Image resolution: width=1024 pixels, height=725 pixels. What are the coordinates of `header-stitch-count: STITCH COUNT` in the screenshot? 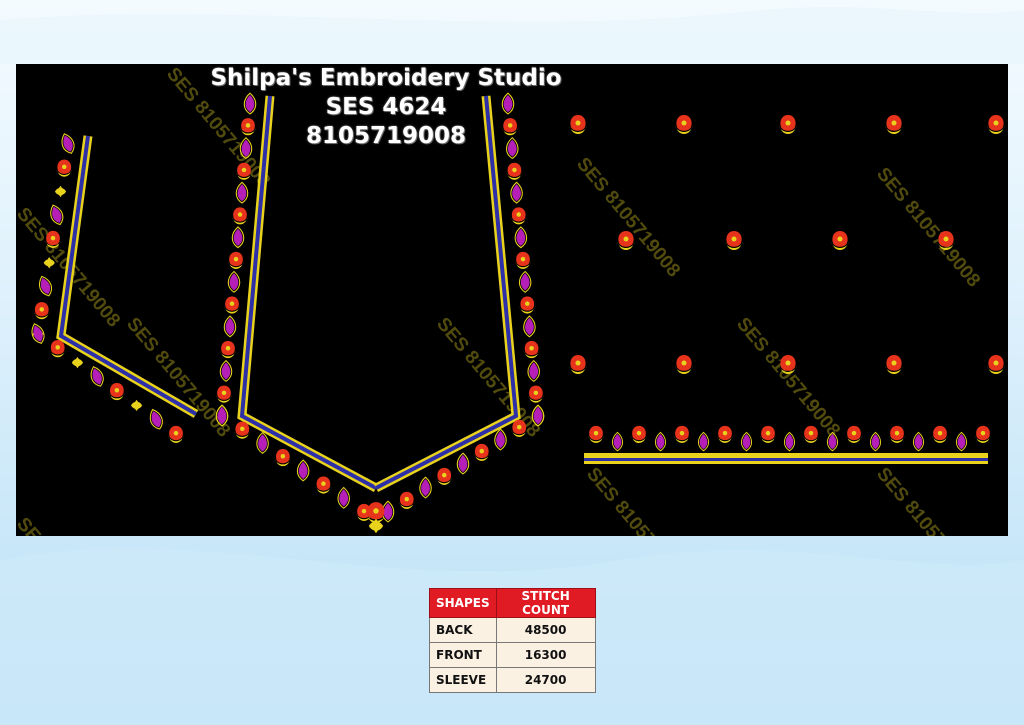 It's located at (545, 603).